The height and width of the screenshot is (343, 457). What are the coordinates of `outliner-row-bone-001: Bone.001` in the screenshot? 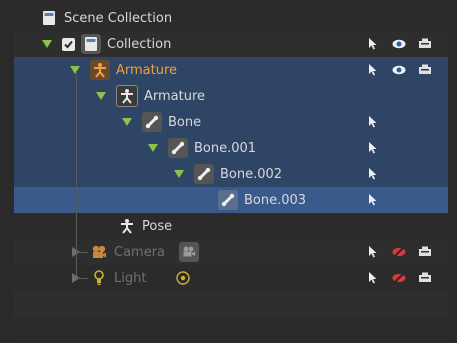 It's located at (231, 148).